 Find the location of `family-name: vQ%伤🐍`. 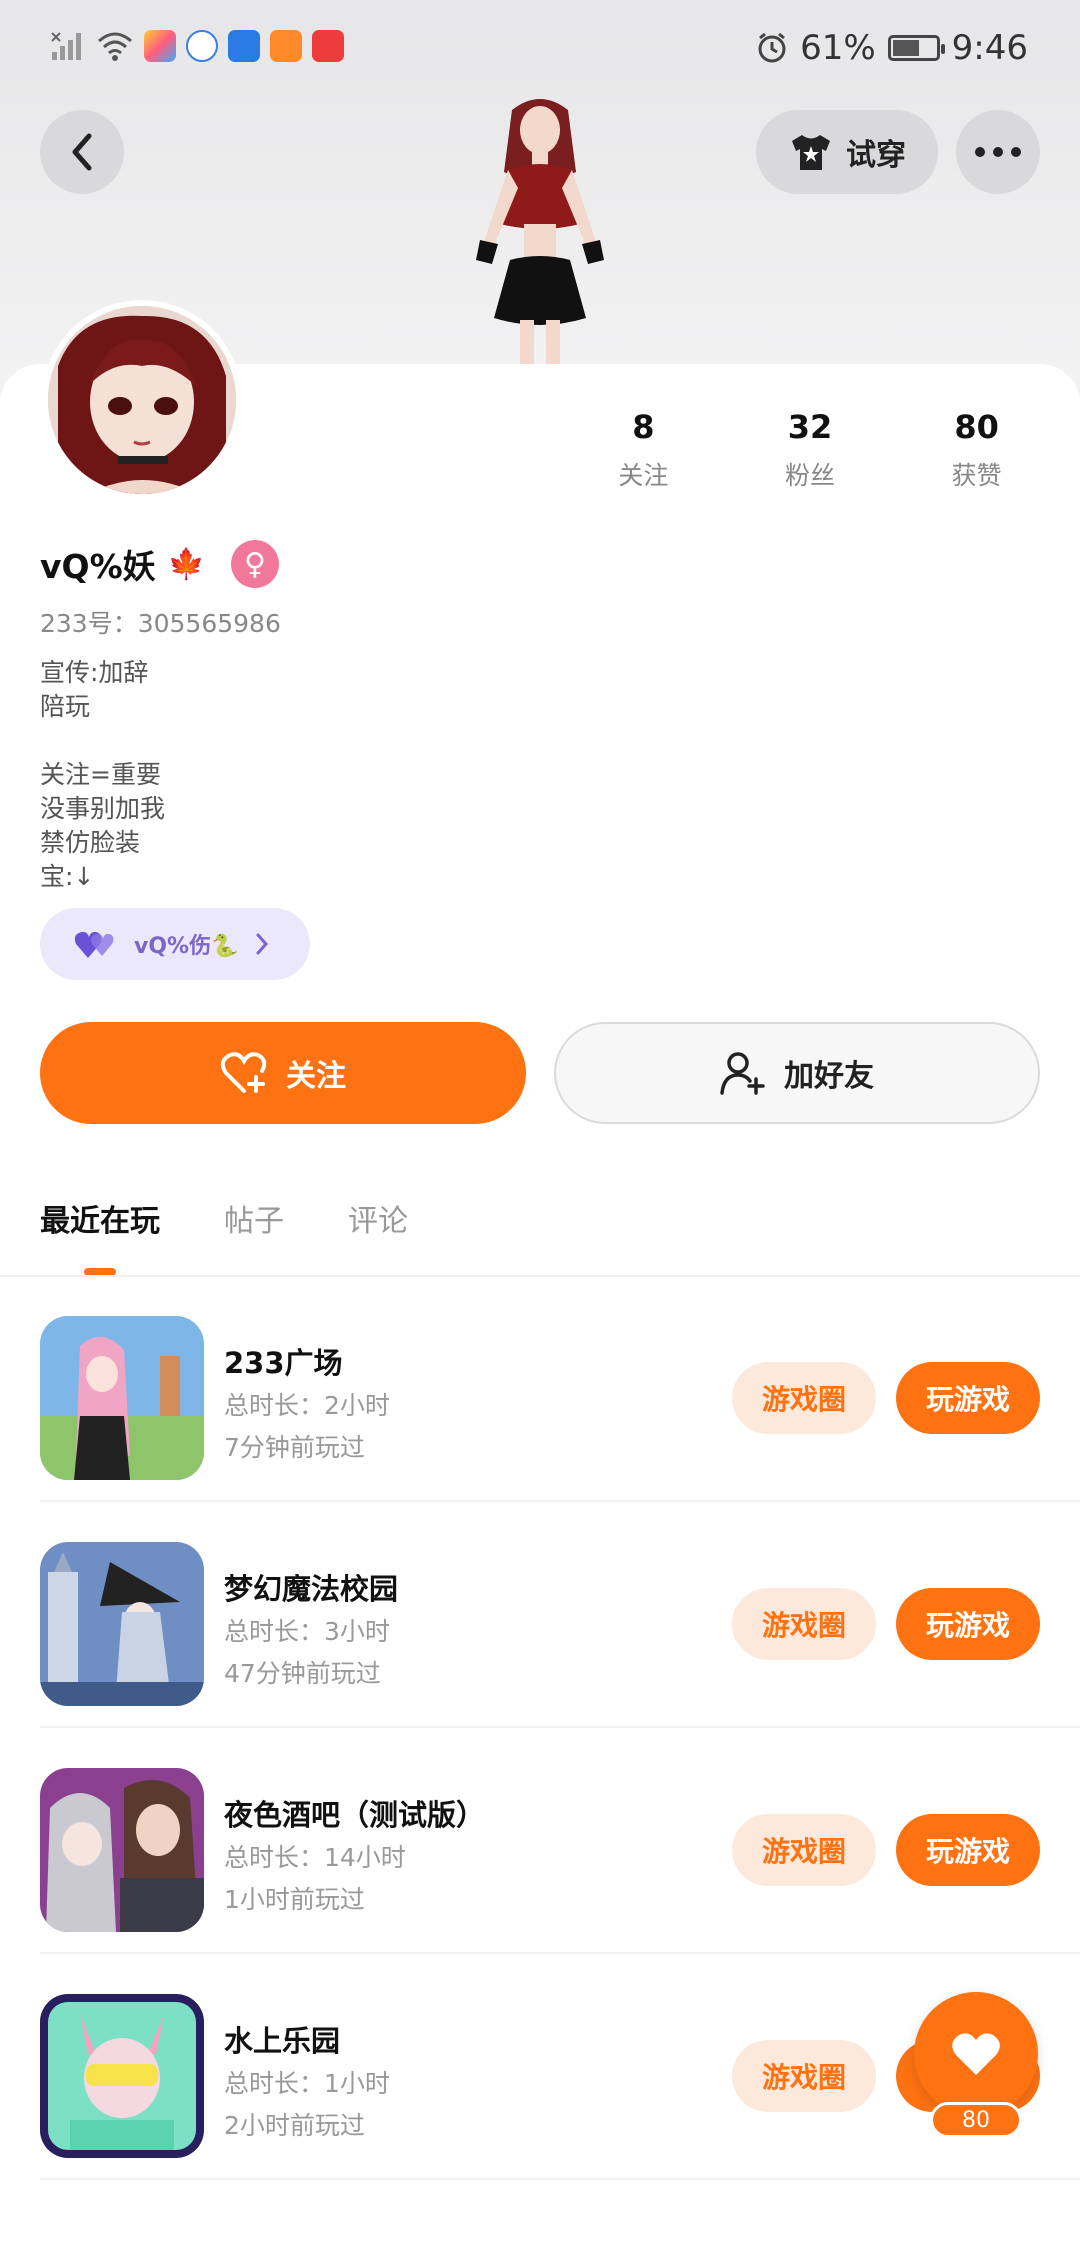

family-name: vQ%伤🐍 is located at coordinates (186, 946).